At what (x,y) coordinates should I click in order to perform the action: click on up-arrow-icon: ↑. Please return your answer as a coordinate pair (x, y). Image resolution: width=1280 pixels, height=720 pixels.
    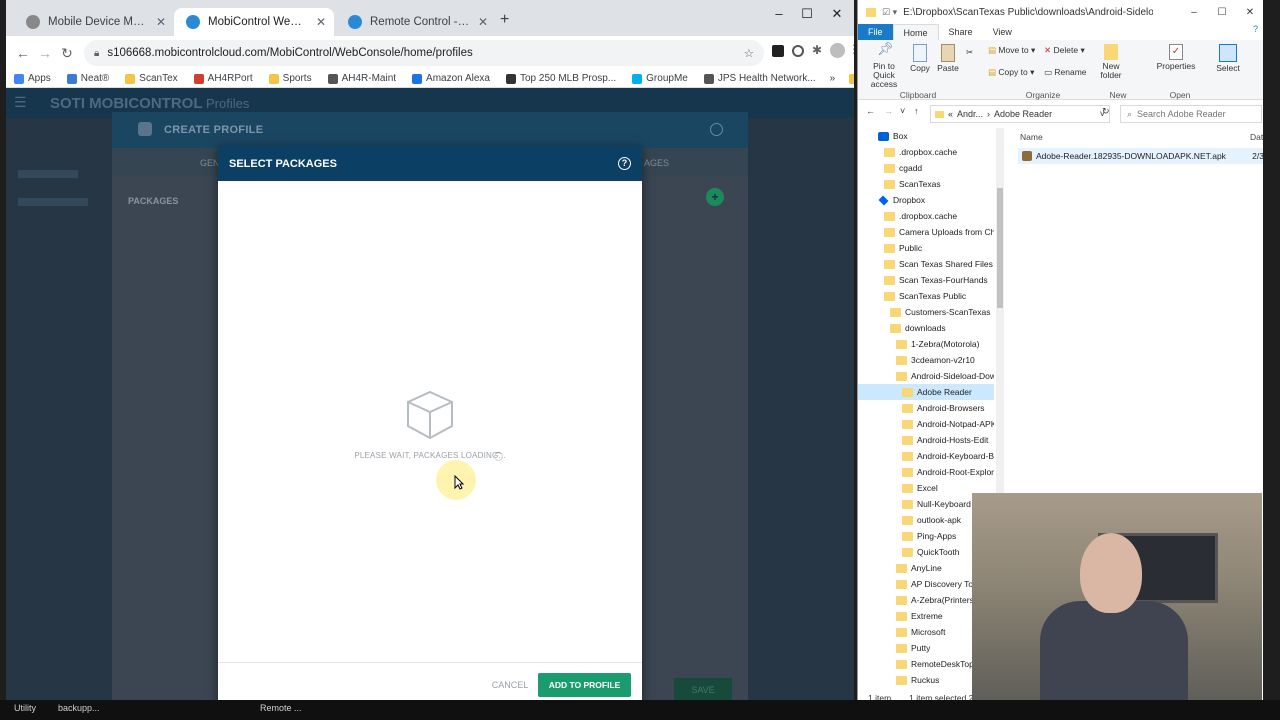
    Looking at the image, I should click on (916, 111).